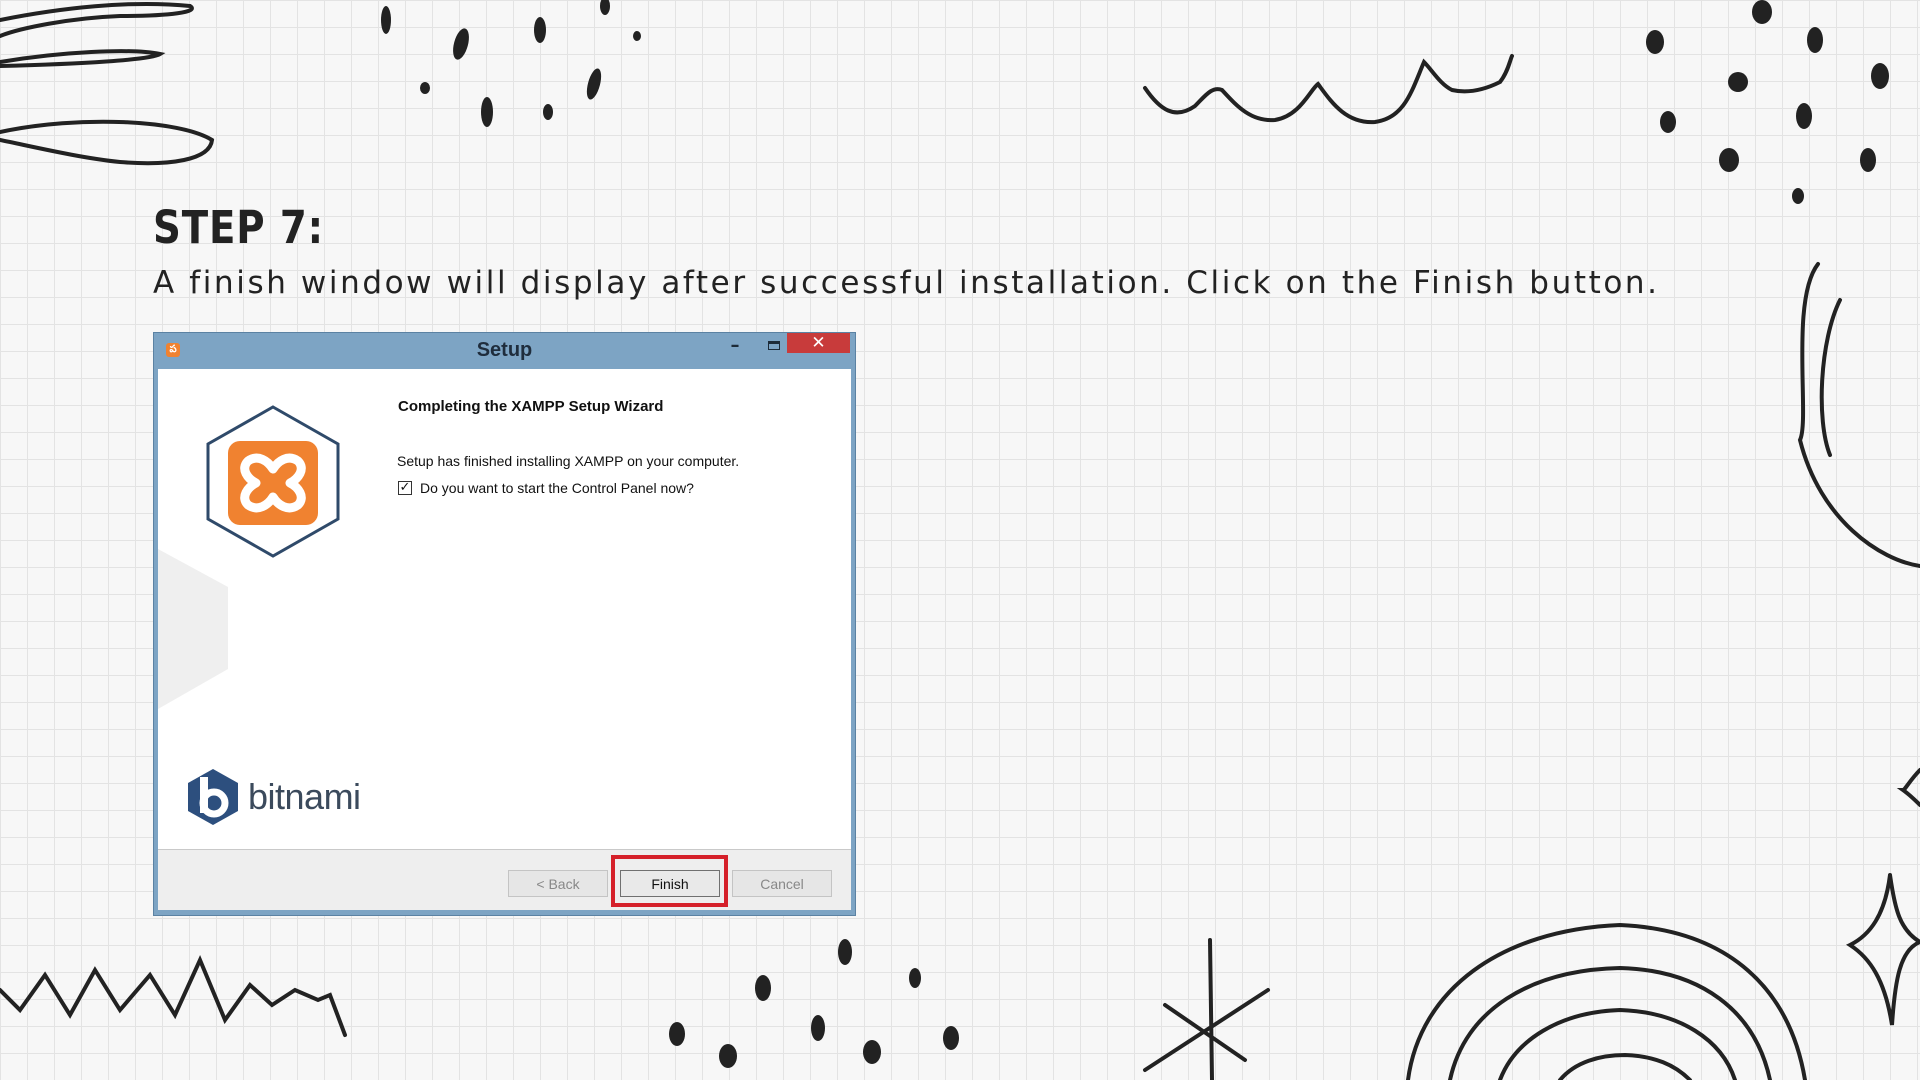 This screenshot has width=1920, height=1080. I want to click on title-bar: ప Setup – ✕, so click(504, 351).